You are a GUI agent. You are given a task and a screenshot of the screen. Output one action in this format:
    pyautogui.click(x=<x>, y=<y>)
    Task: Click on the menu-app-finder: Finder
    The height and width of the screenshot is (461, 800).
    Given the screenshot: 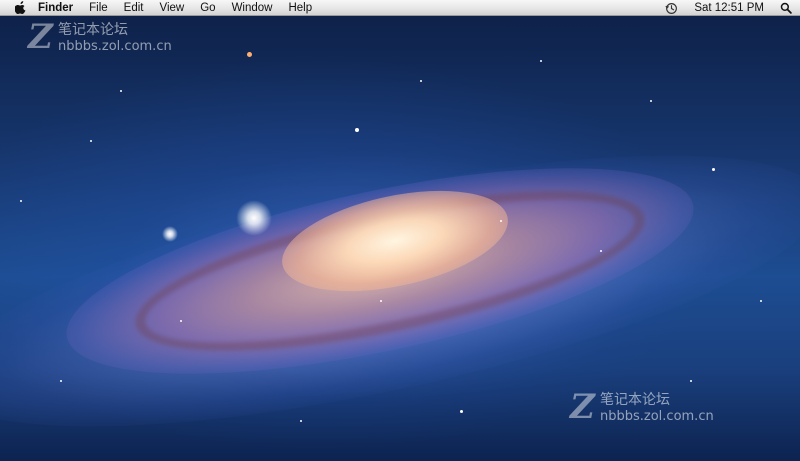 What is the action you would take?
    pyautogui.click(x=58, y=8)
    